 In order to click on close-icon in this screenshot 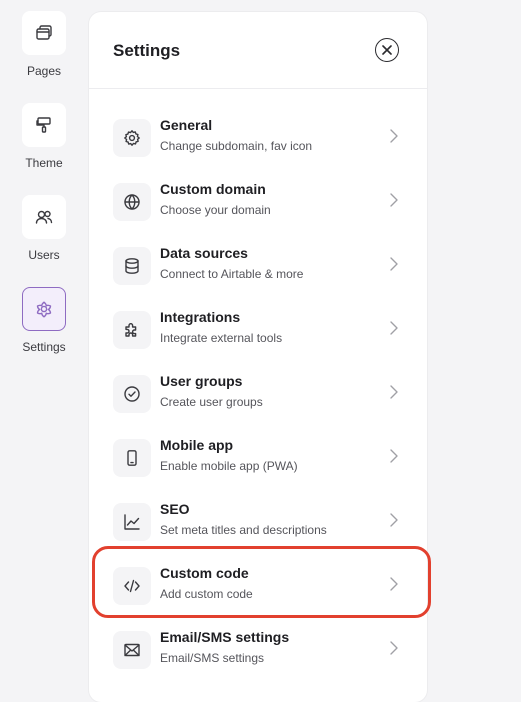, I will do `click(387, 50)`.